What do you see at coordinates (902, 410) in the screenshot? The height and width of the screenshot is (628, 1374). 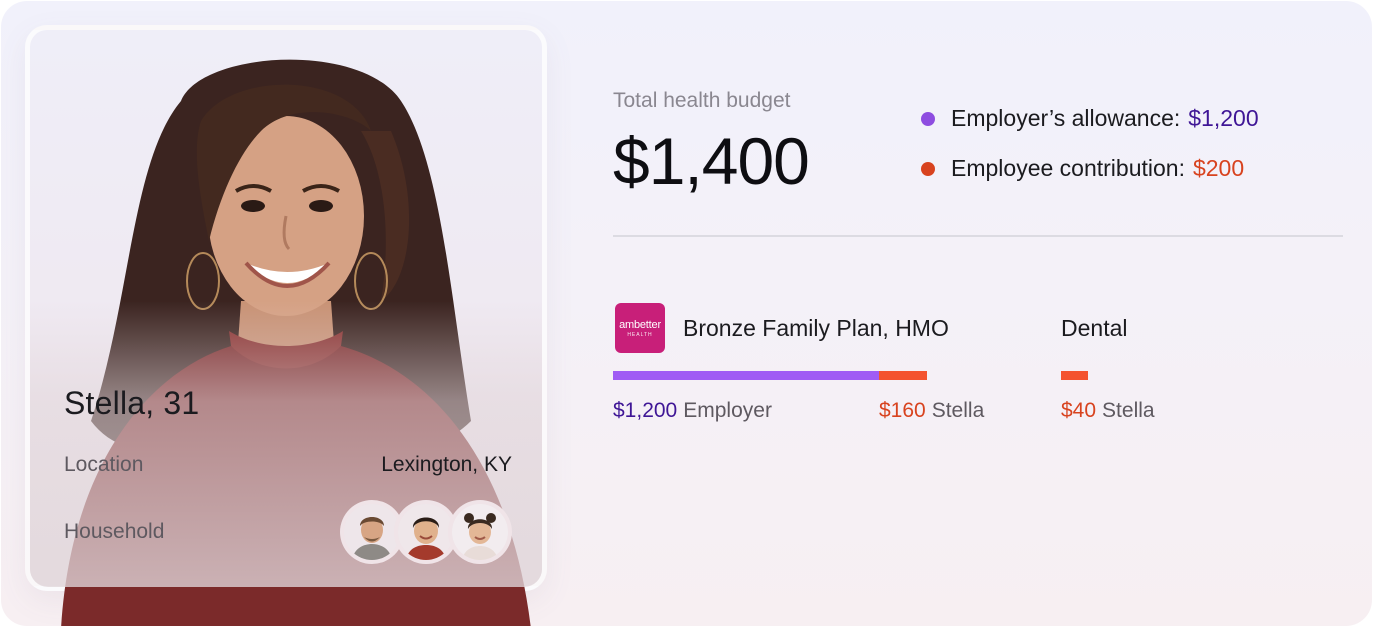 I see `employee-amount-value: $160` at bounding box center [902, 410].